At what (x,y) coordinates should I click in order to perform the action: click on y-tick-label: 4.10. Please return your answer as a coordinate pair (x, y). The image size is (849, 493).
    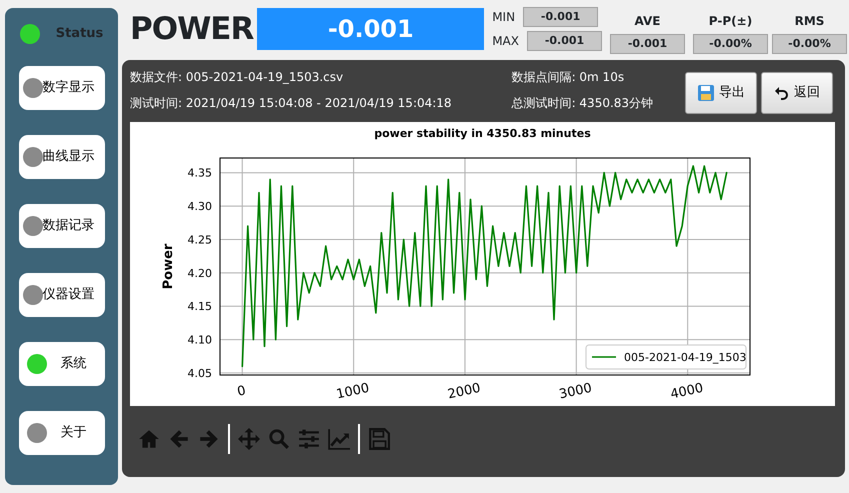
    Looking at the image, I should click on (200, 340).